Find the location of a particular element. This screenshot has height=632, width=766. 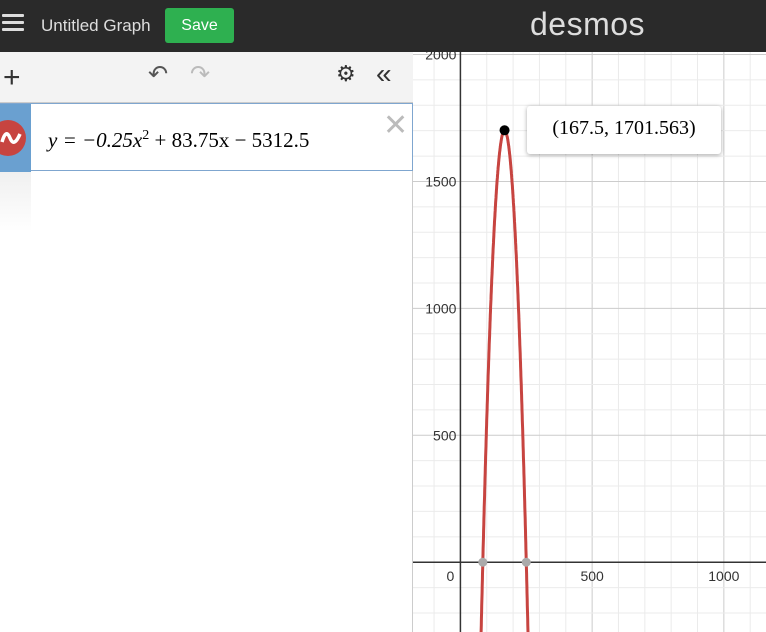

y-tick-label: 1500 is located at coordinates (440, 181).